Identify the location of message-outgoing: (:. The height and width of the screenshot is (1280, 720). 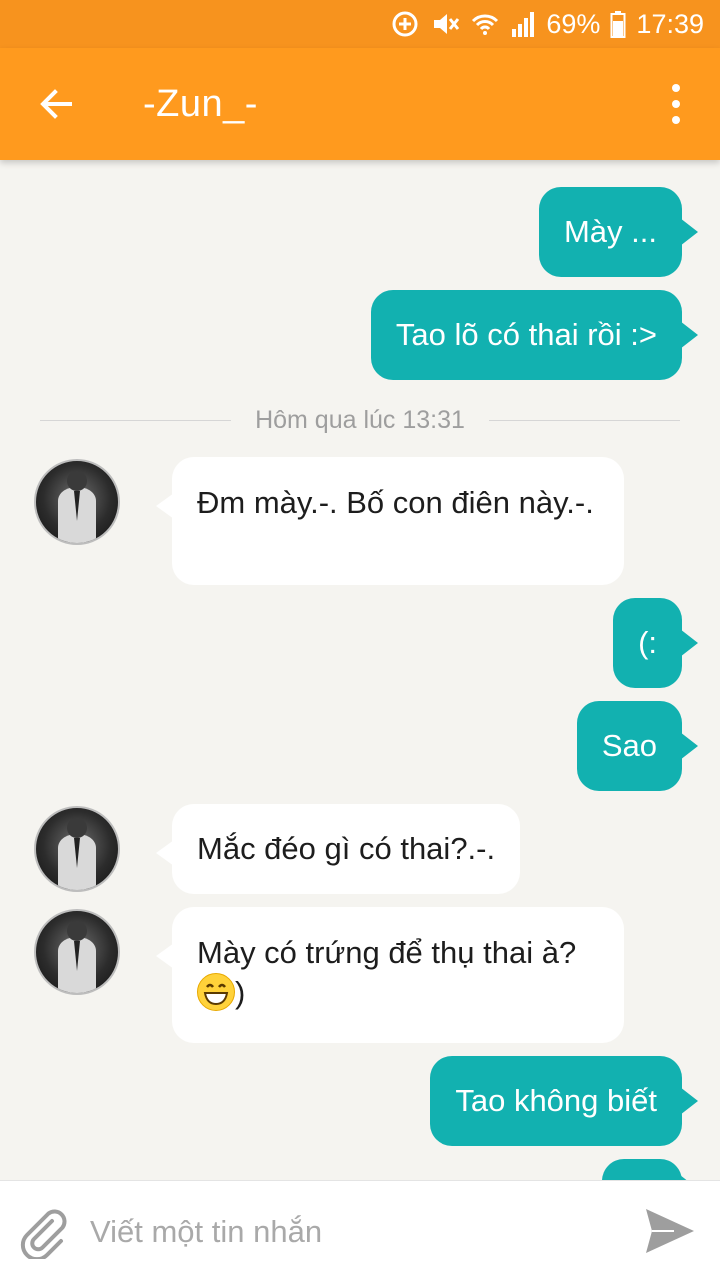
(655, 643).